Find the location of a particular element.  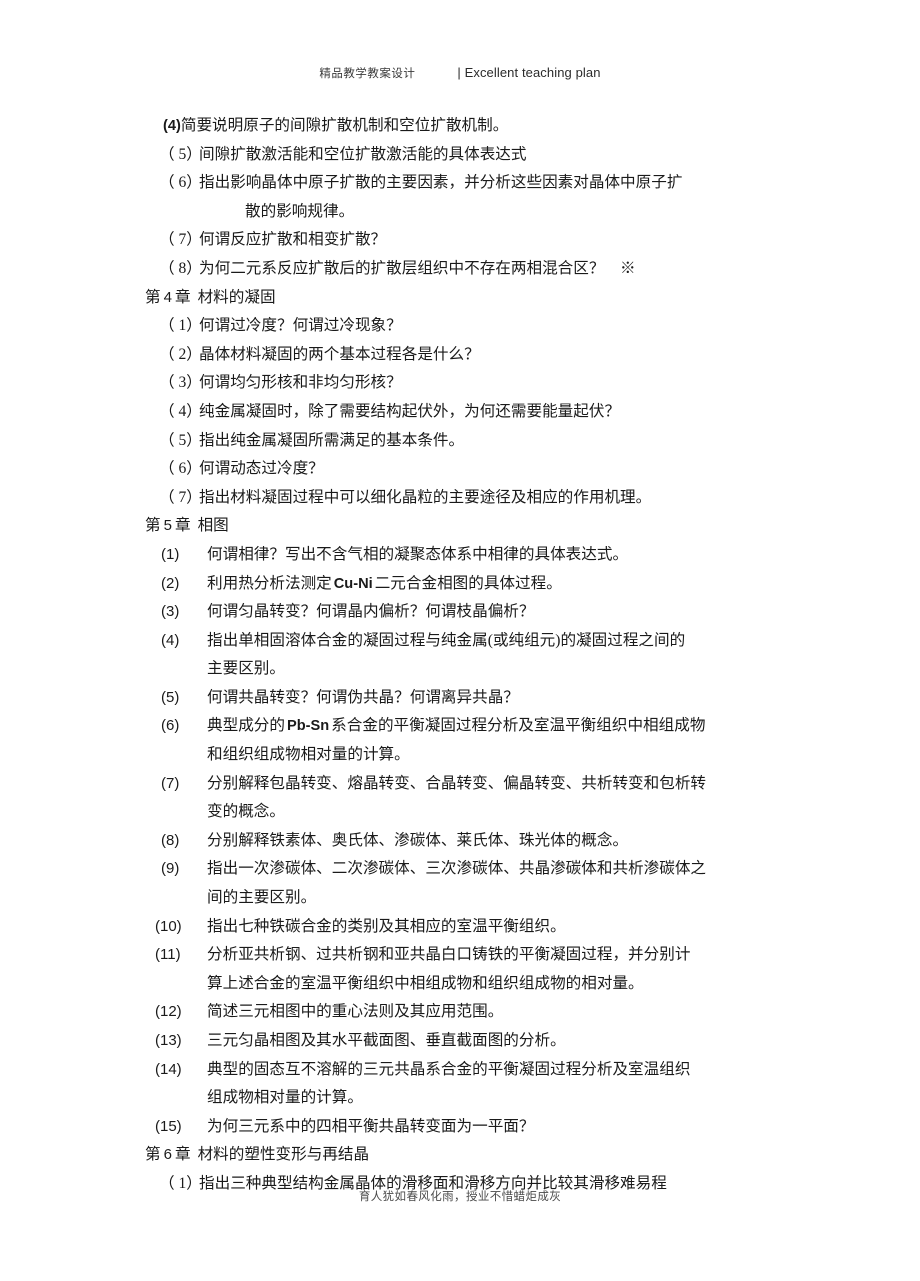

item-marker: (5) is located at coordinates (170, 697).